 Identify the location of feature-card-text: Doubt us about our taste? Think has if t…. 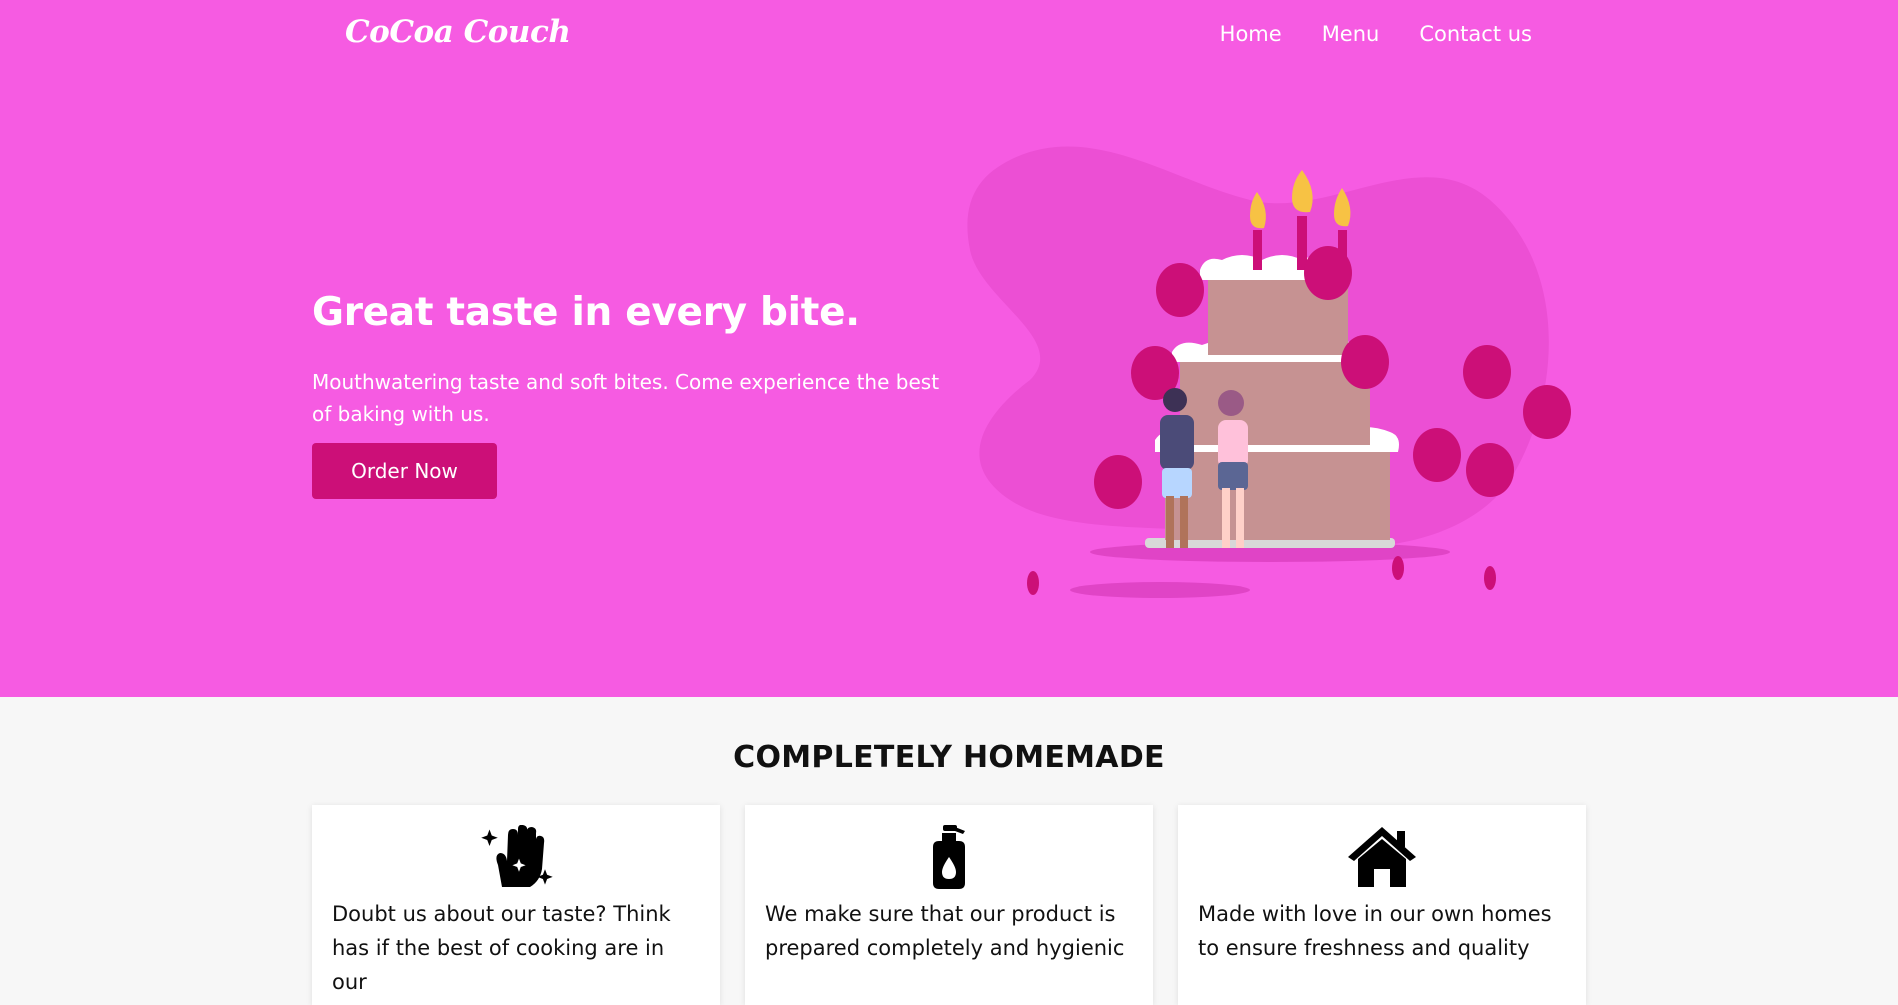
(501, 948).